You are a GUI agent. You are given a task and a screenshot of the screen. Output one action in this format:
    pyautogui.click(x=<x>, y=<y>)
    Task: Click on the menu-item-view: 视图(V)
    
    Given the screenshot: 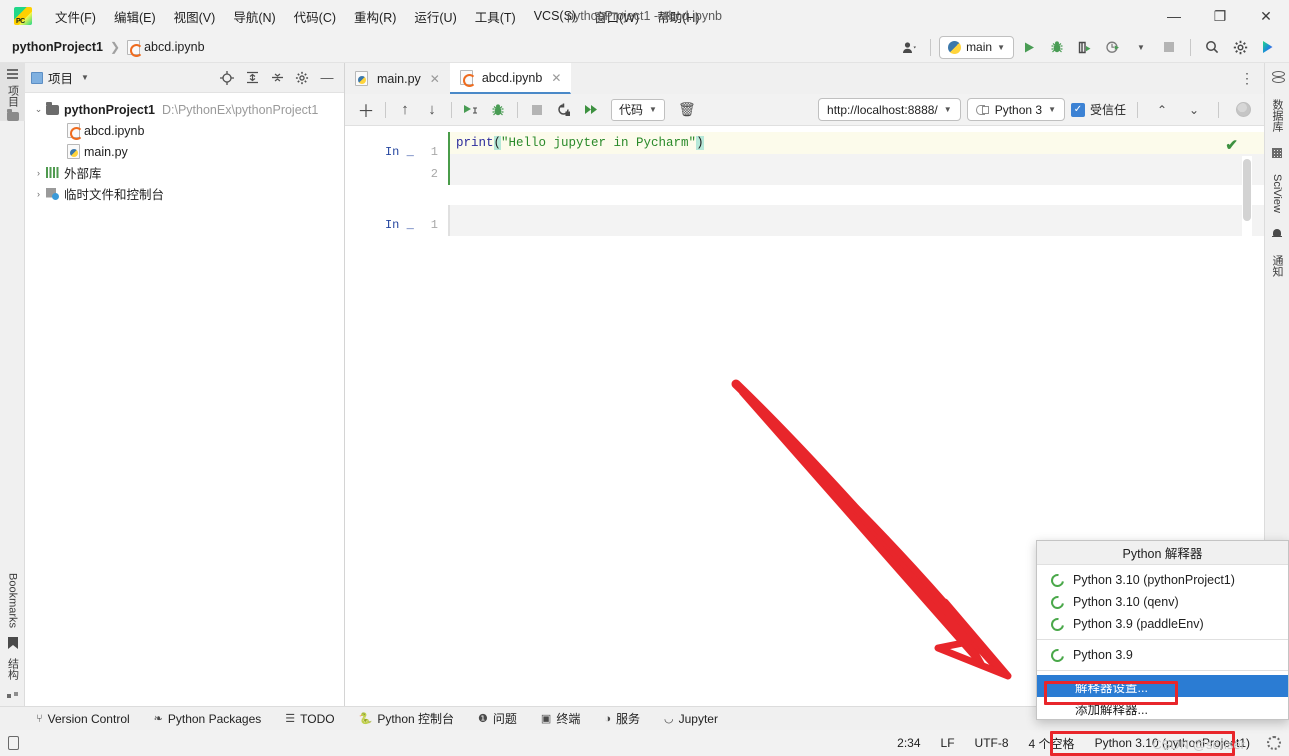 What is the action you would take?
    pyautogui.click(x=195, y=16)
    